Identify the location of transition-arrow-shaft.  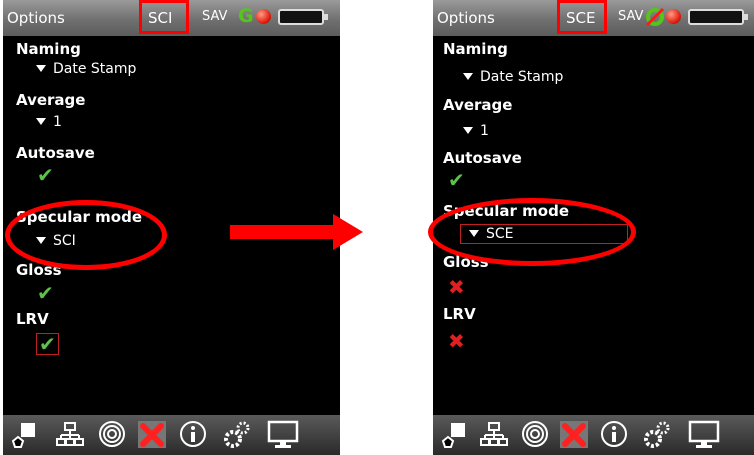
(282, 232).